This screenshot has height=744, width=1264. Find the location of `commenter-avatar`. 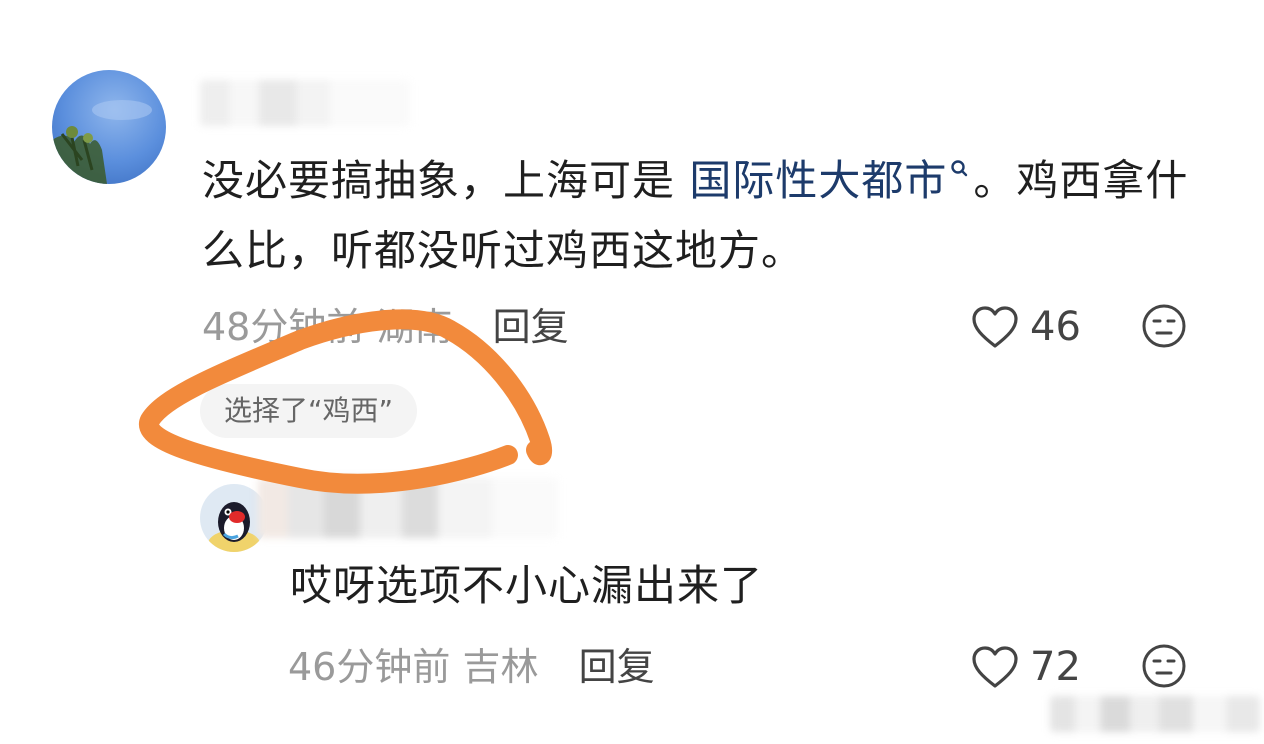

commenter-avatar is located at coordinates (109, 127).